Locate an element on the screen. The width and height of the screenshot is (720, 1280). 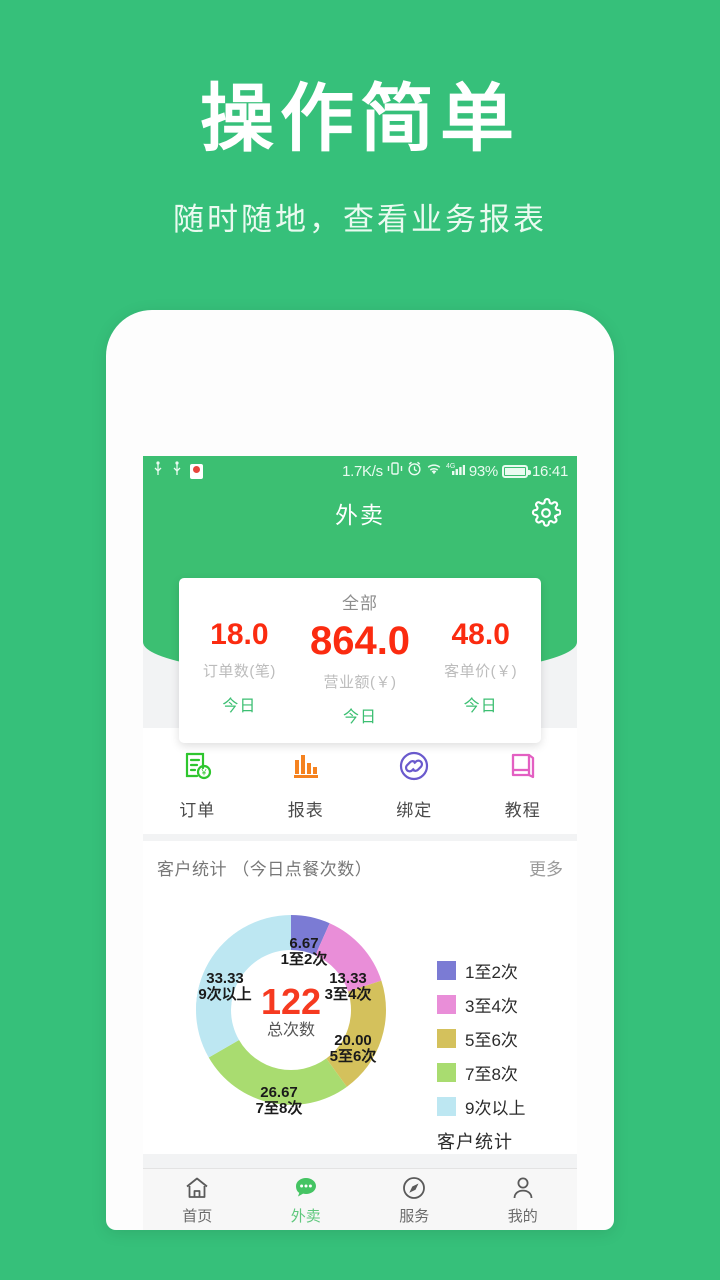
link-chain-icon is located at coordinates (414, 766).